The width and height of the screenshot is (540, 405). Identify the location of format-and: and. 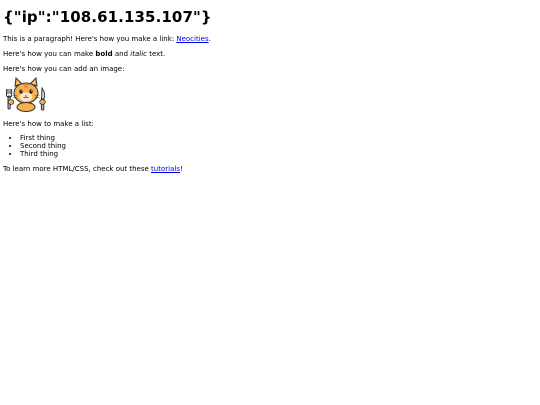
(121, 54).